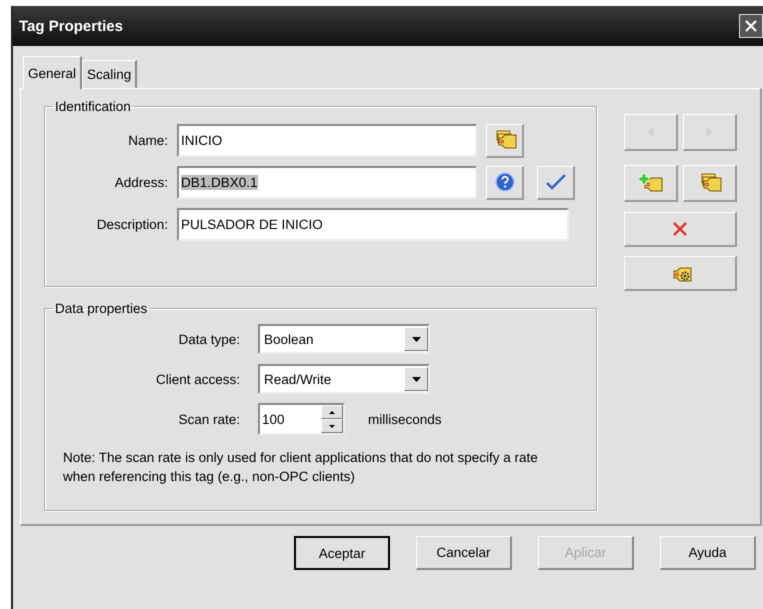 The image size is (763, 609). What do you see at coordinates (680, 273) in the screenshot?
I see `settings-button` at bounding box center [680, 273].